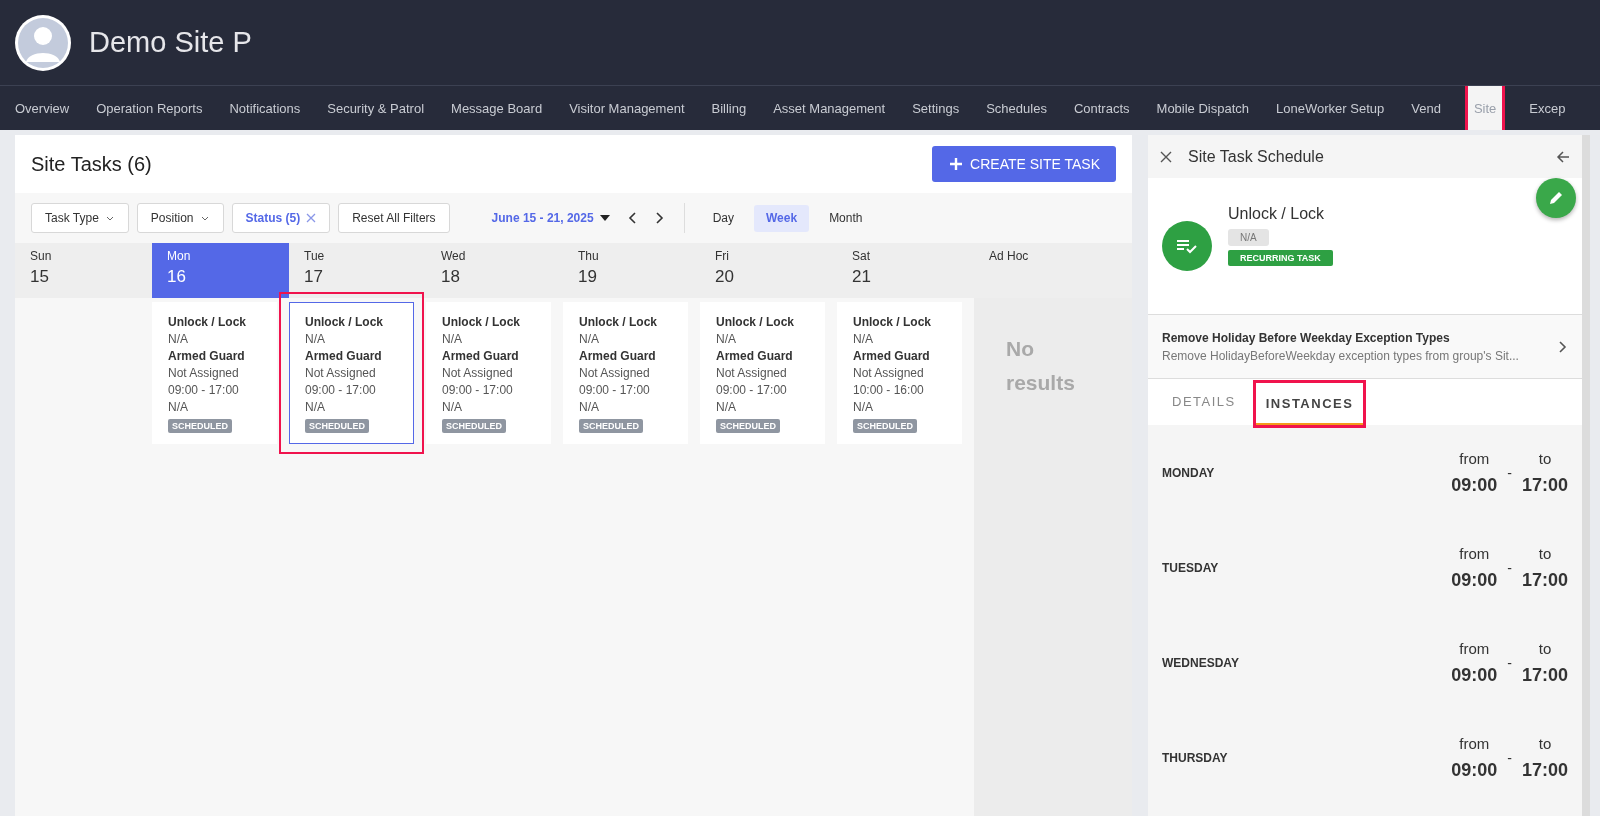 This screenshot has height=816, width=1600. I want to click on exception-title: Remove Holiday Before Weekday Exception Types, so click(1306, 337).